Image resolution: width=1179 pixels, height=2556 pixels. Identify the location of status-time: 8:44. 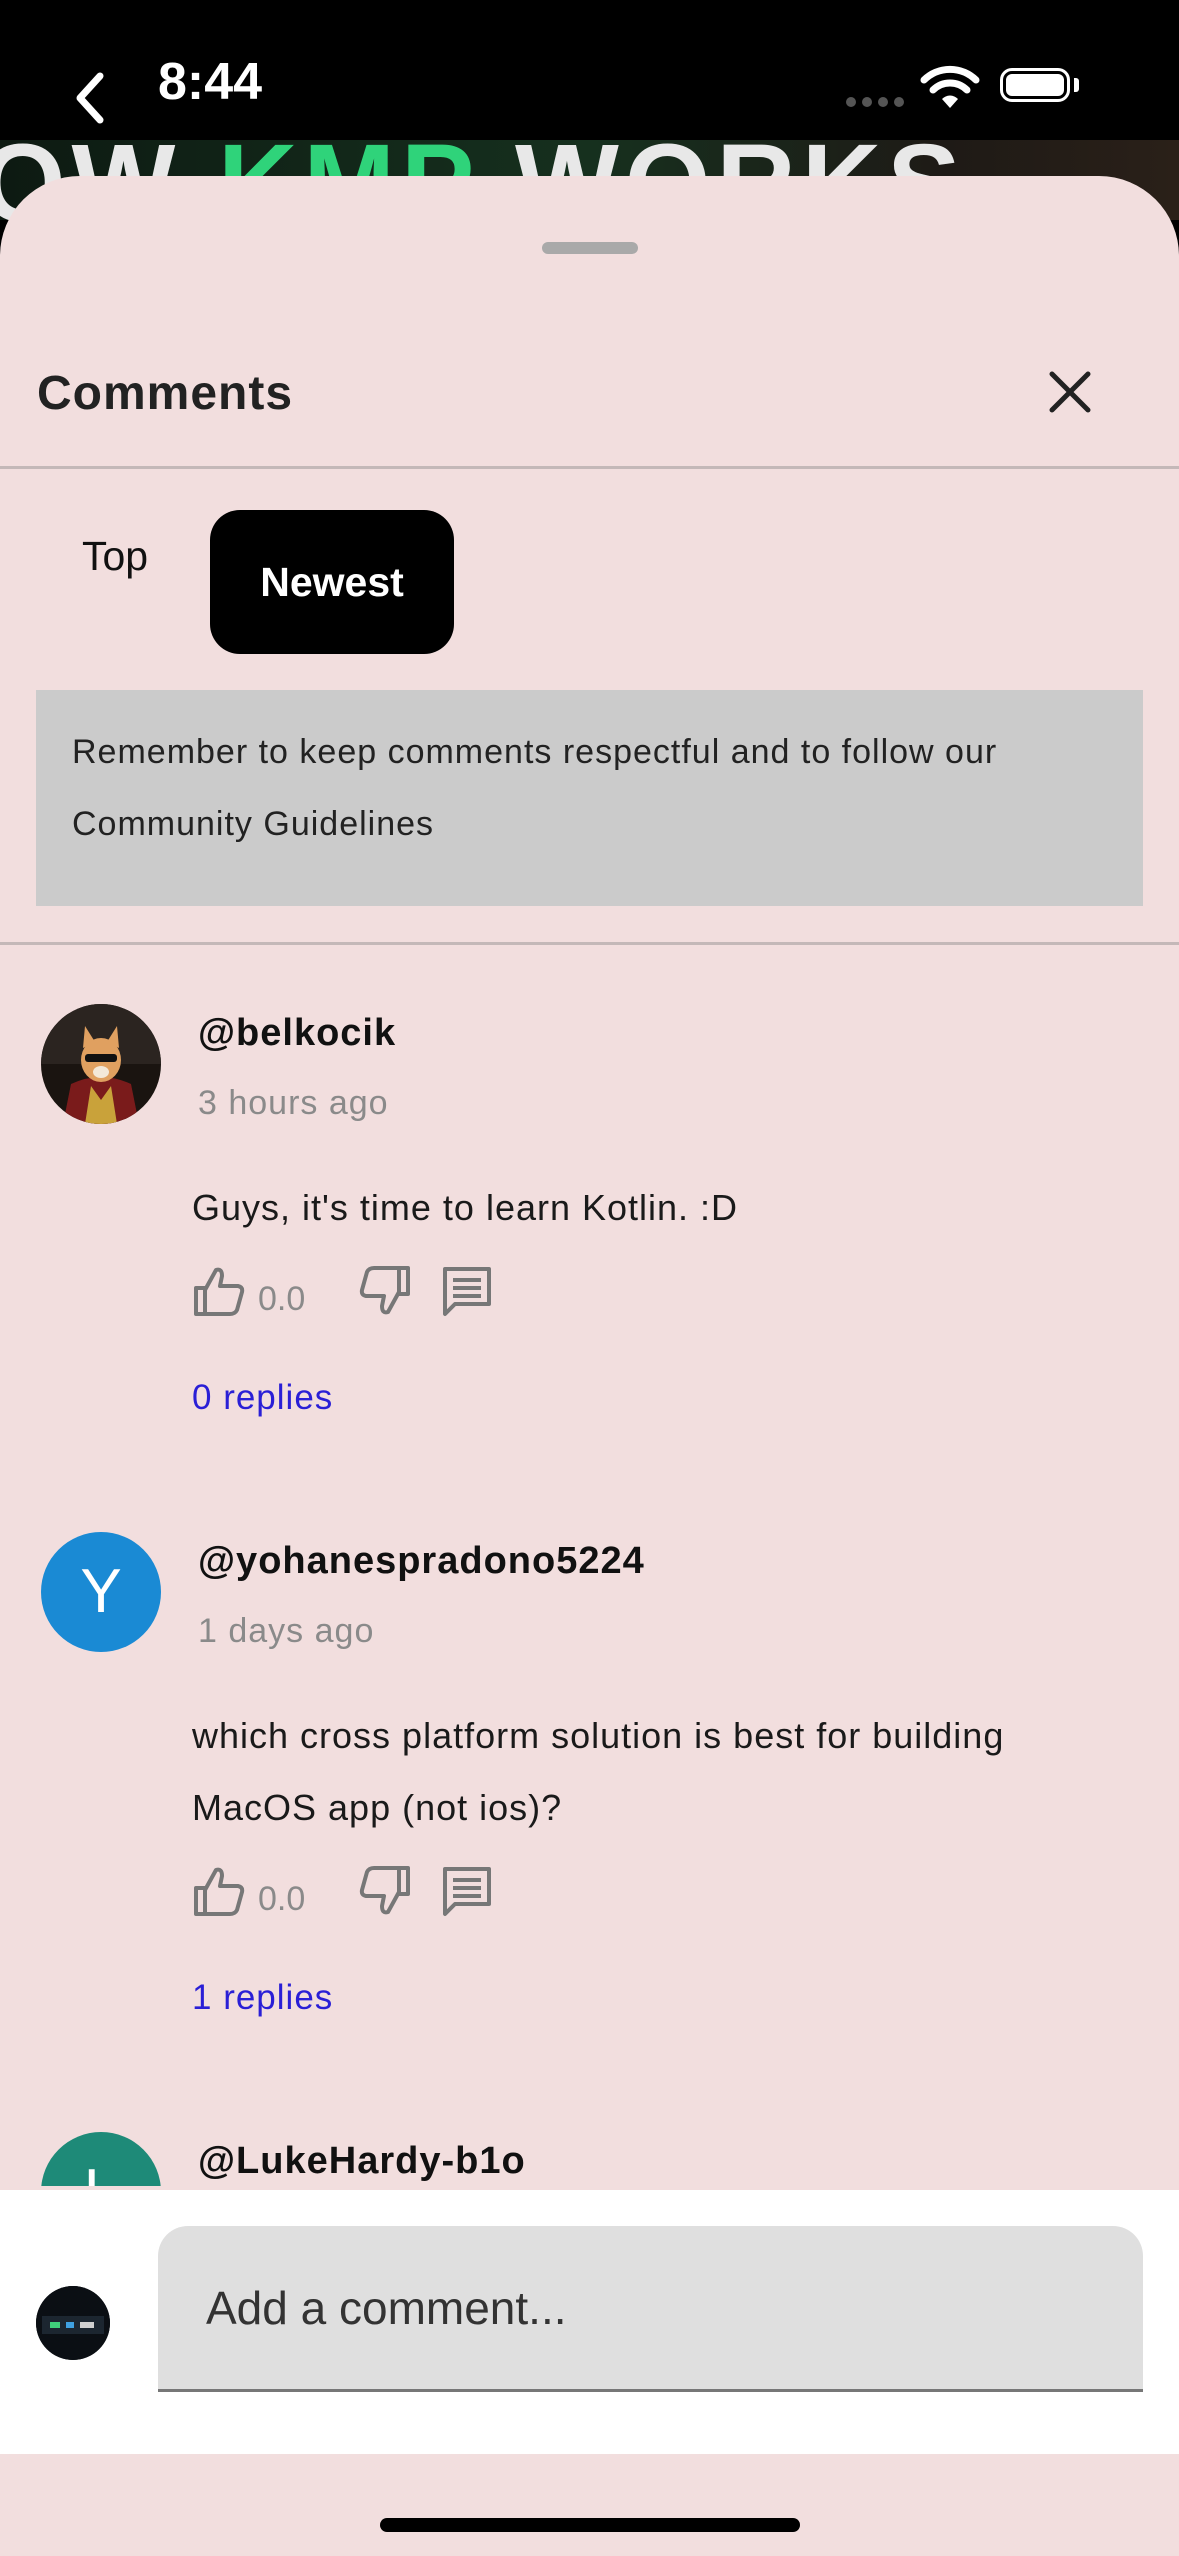
(210, 82).